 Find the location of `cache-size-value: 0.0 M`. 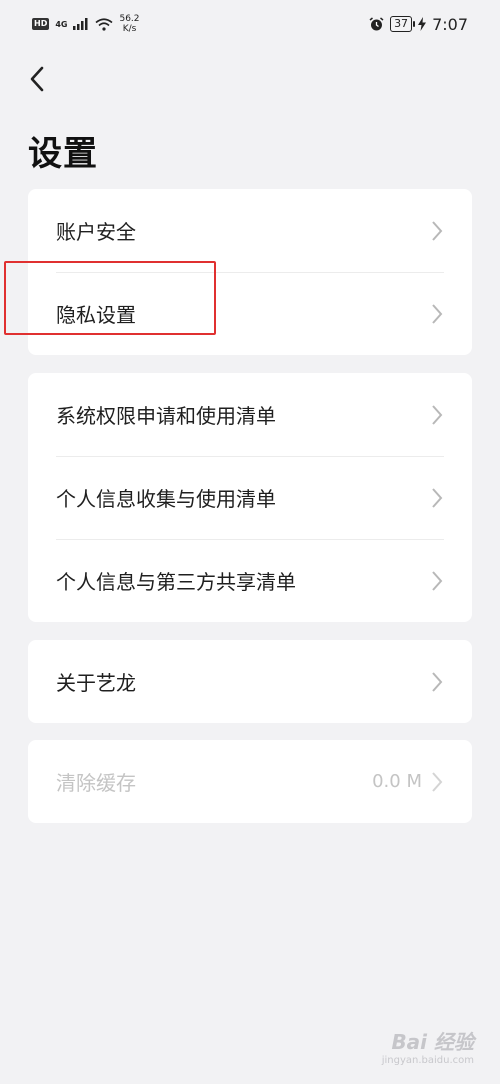

cache-size-value: 0.0 M is located at coordinates (397, 781).